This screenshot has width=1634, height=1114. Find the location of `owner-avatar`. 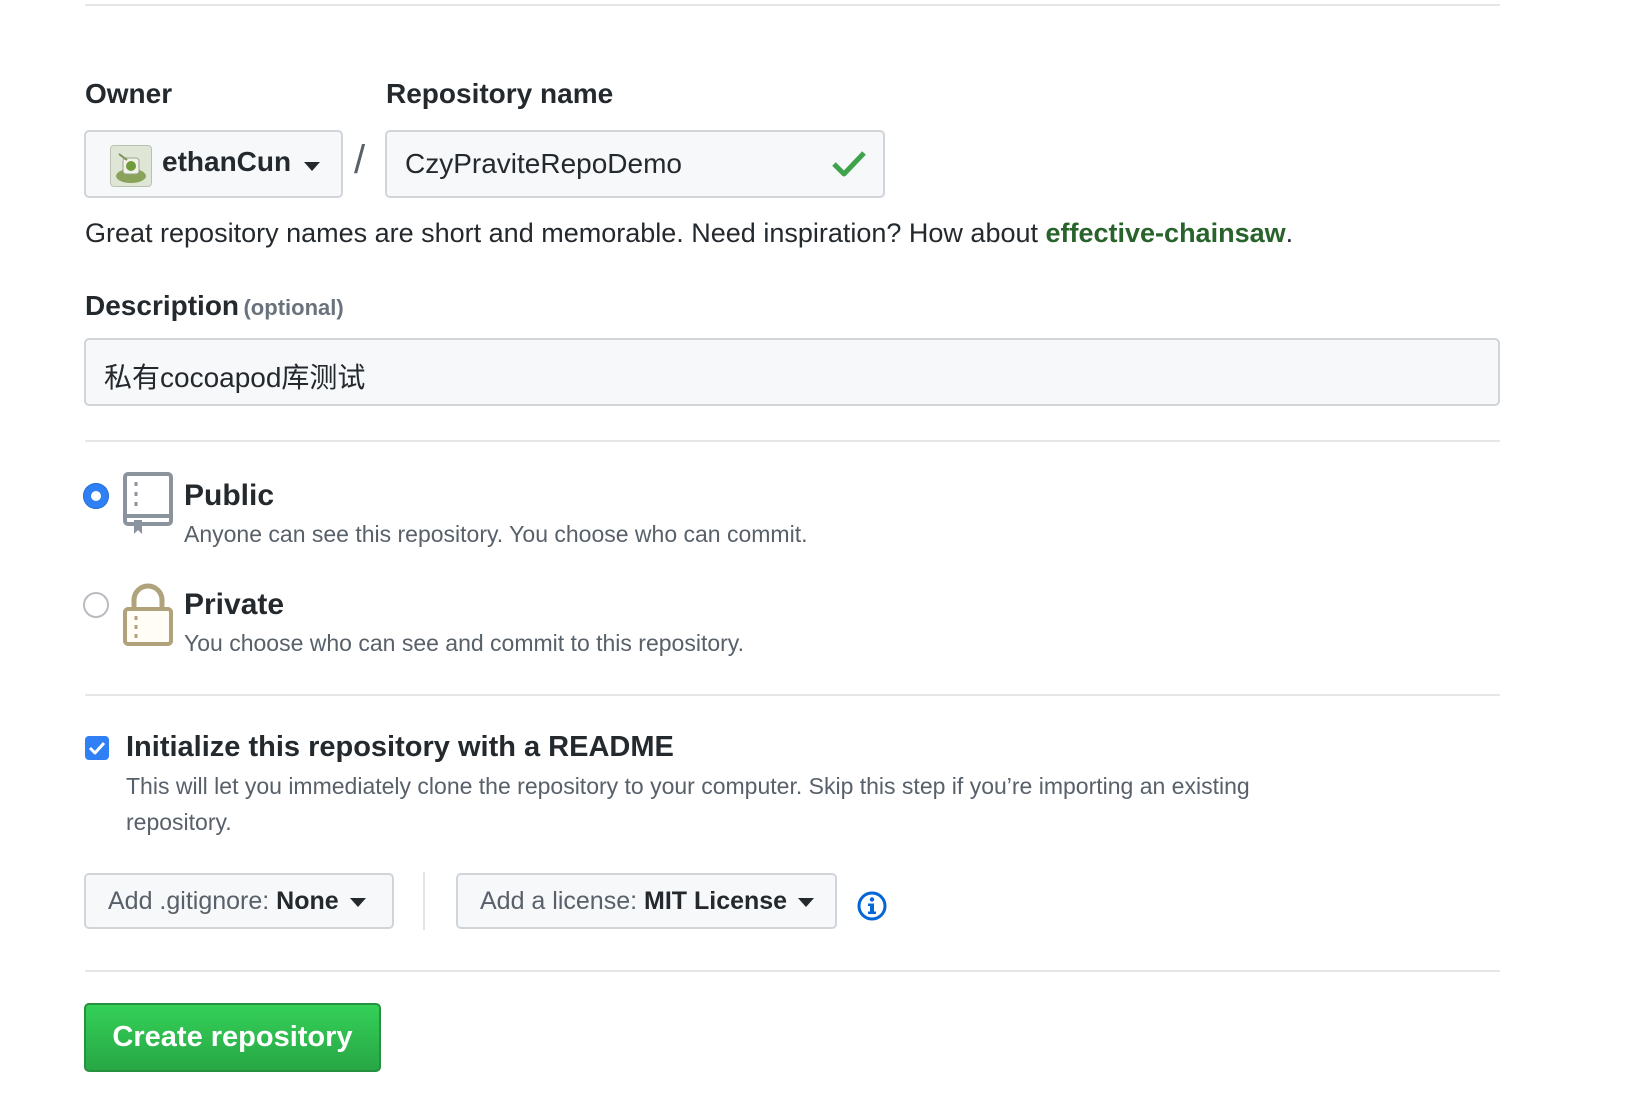

owner-avatar is located at coordinates (131, 166).